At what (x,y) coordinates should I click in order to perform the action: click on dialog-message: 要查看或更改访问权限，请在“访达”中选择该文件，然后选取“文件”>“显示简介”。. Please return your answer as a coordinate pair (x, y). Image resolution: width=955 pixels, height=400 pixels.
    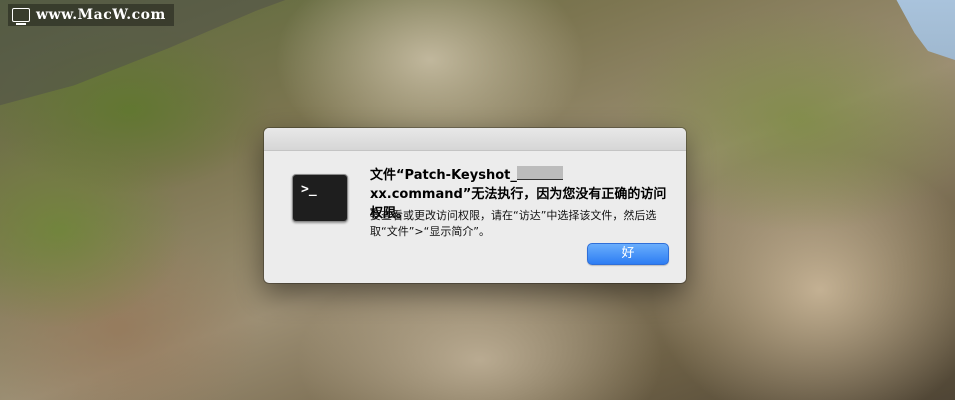
    Looking at the image, I should click on (513, 223).